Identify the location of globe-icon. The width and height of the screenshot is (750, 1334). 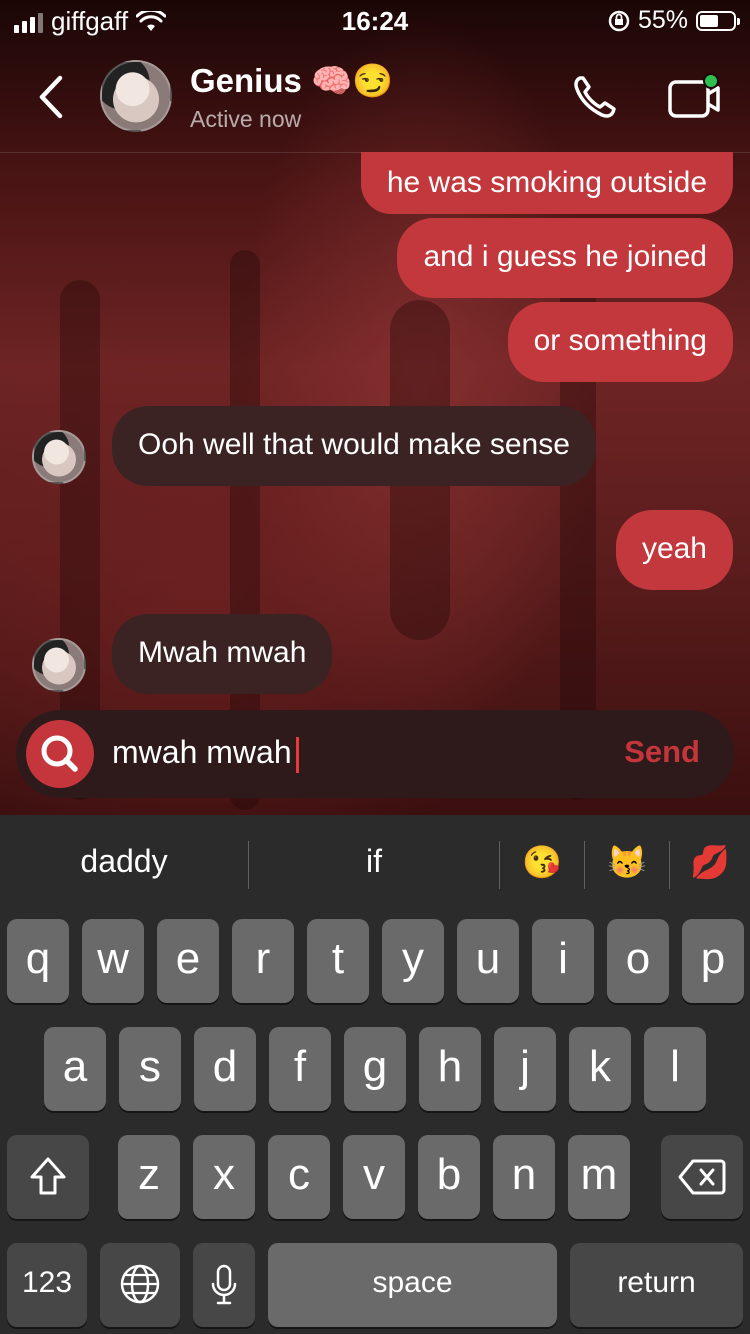
(140, 1284).